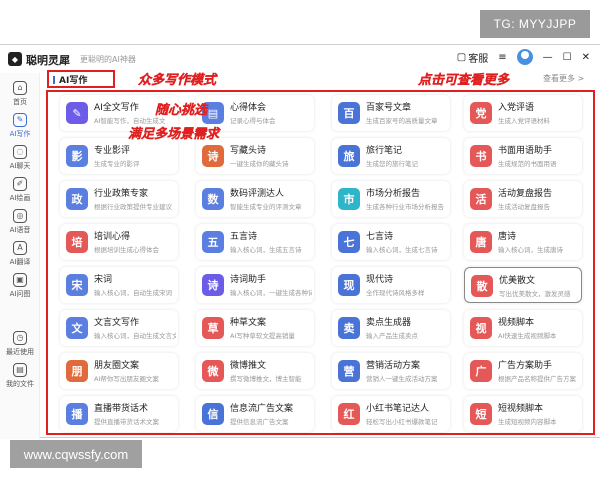 The width and height of the screenshot is (600, 480). Describe the element at coordinates (567, 57) in the screenshot. I see `maximize-icon: ☐` at that location.